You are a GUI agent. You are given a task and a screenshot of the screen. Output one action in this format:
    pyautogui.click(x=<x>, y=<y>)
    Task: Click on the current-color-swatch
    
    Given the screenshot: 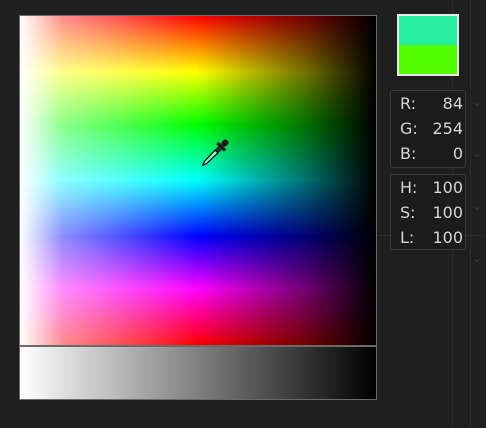 What is the action you would take?
    pyautogui.click(x=428, y=59)
    